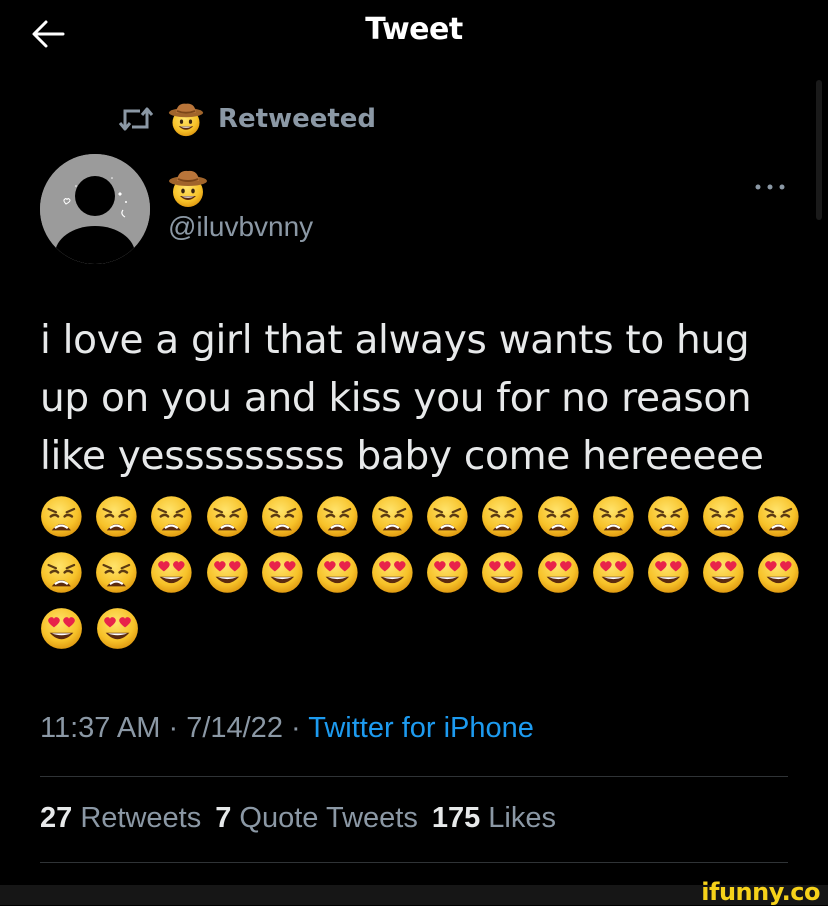 The image size is (828, 906). I want to click on tweet-text-line: up on you and kiss you for no reason, so click(396, 398).